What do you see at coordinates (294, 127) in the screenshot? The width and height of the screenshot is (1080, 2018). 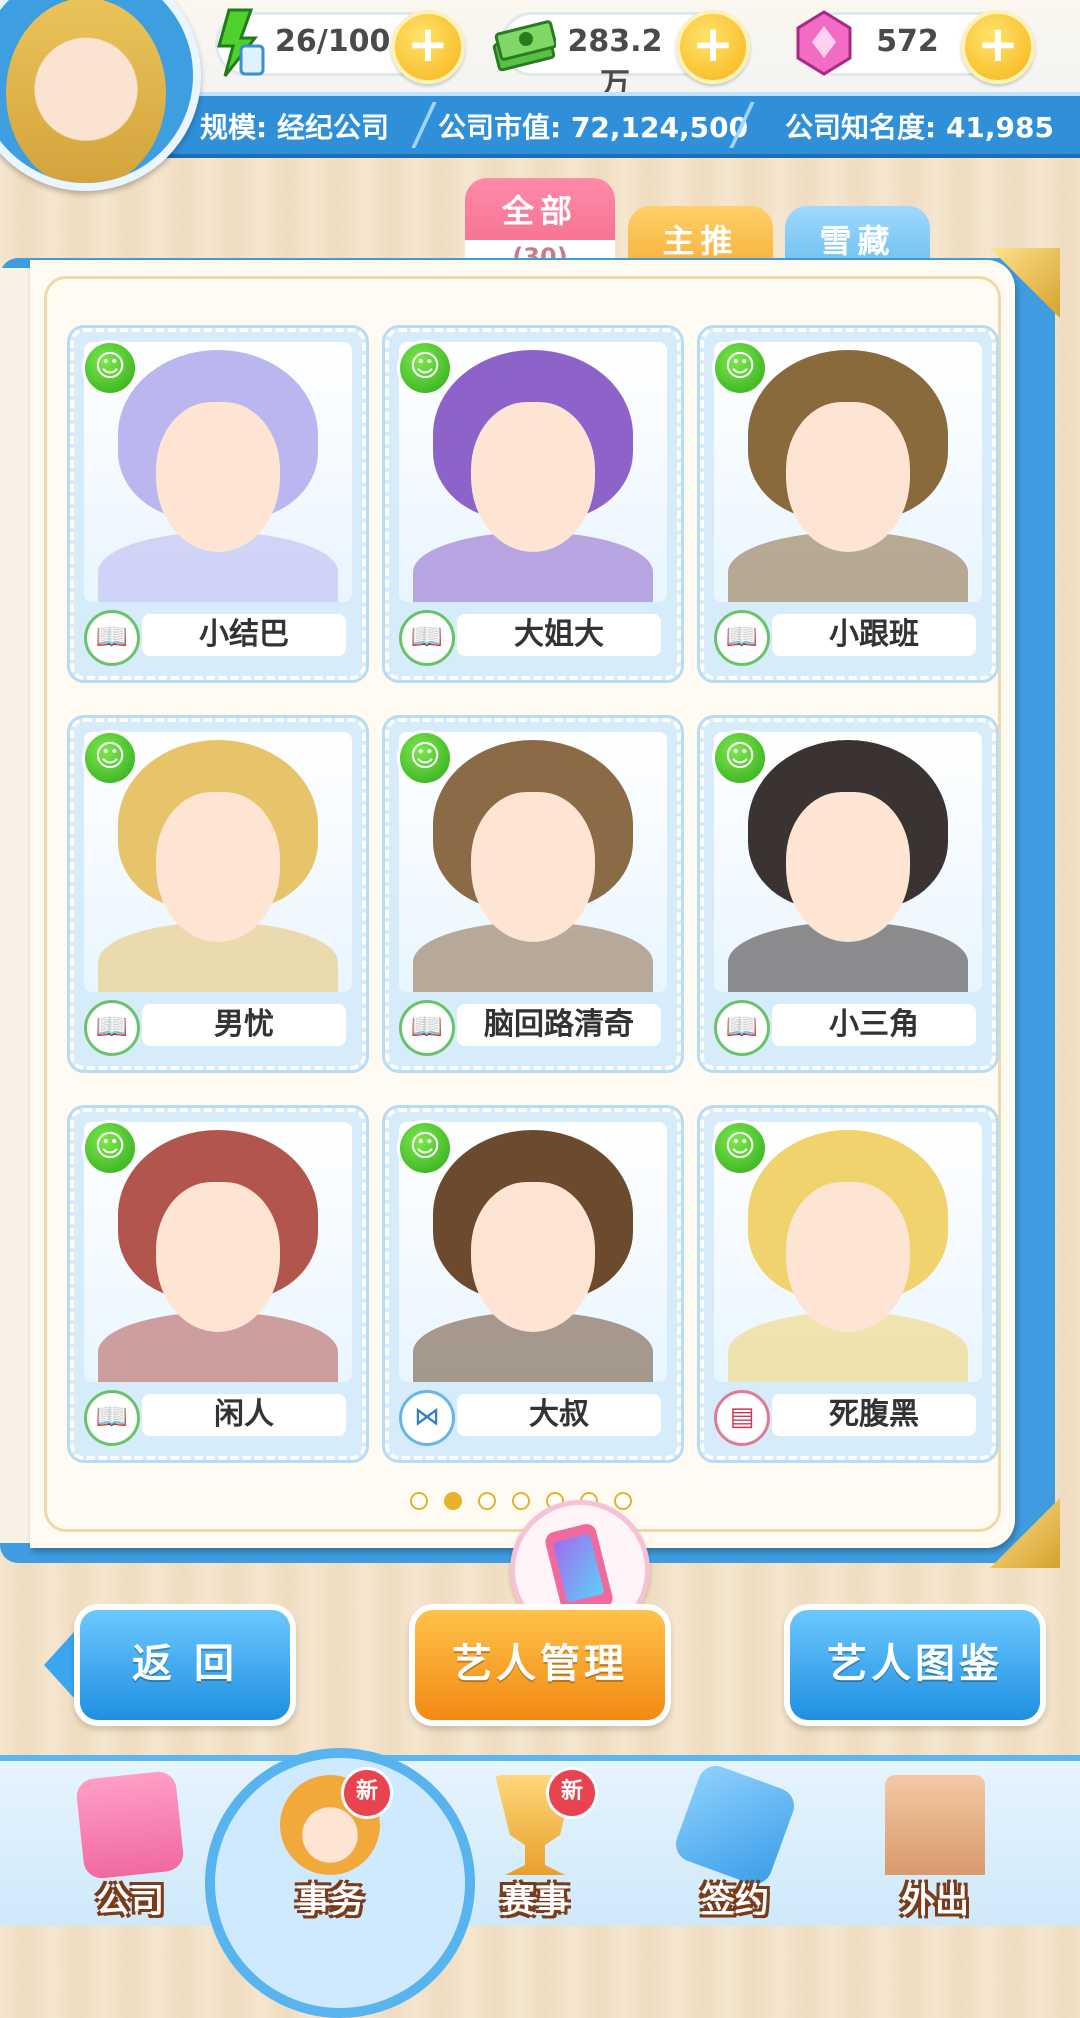 I see `company-scale: 规模: 经纪公司` at bounding box center [294, 127].